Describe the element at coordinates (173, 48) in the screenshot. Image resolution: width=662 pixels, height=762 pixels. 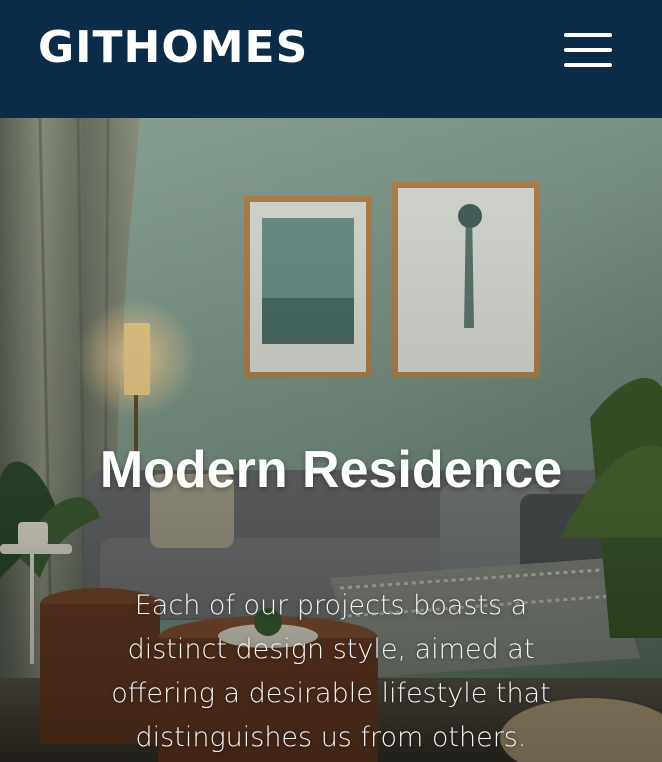
I see `brand-logo: GITHOMES` at that location.